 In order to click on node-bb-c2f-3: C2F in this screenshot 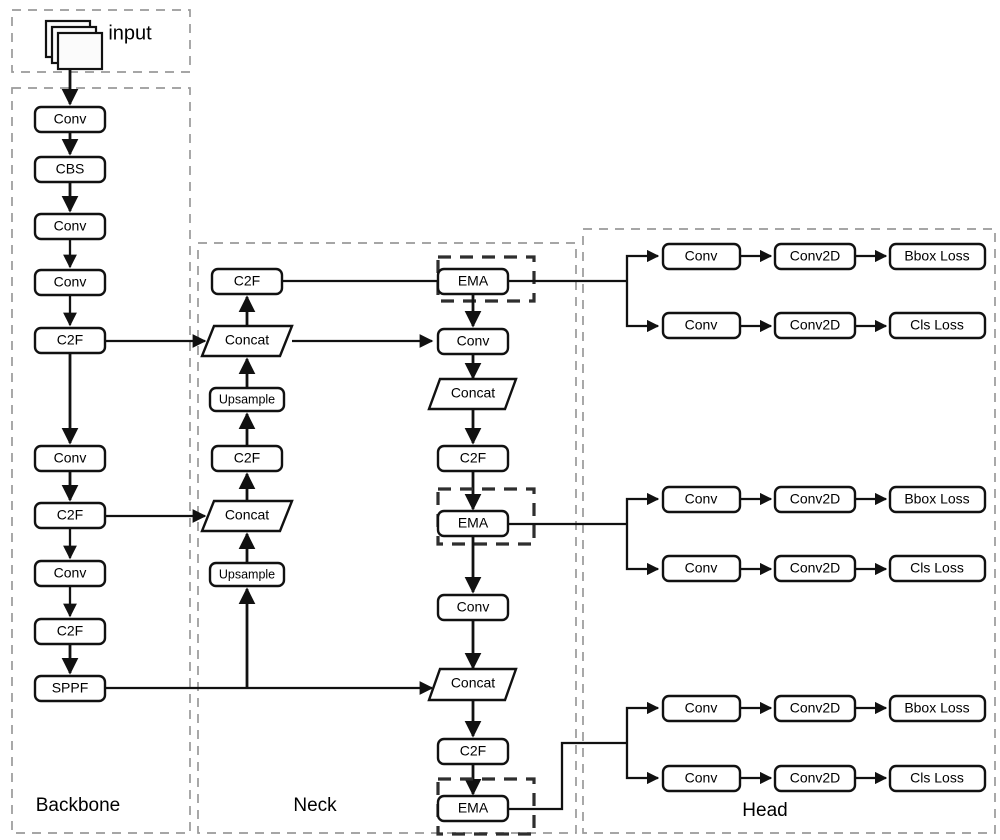, I will do `click(70, 631)`.